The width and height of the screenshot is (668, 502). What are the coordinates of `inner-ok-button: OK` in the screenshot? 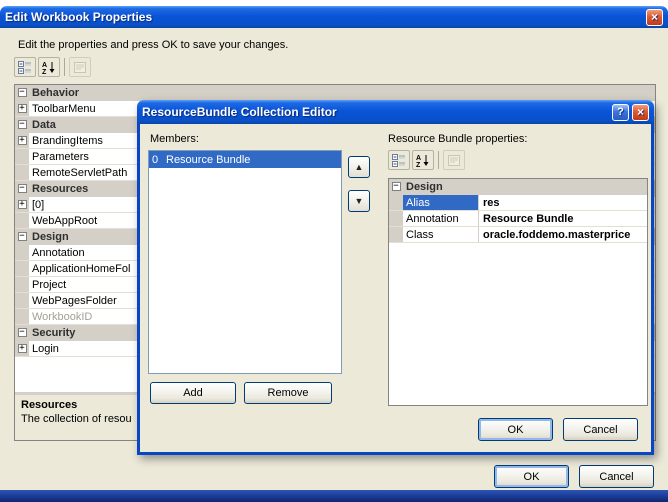 It's located at (515, 429).